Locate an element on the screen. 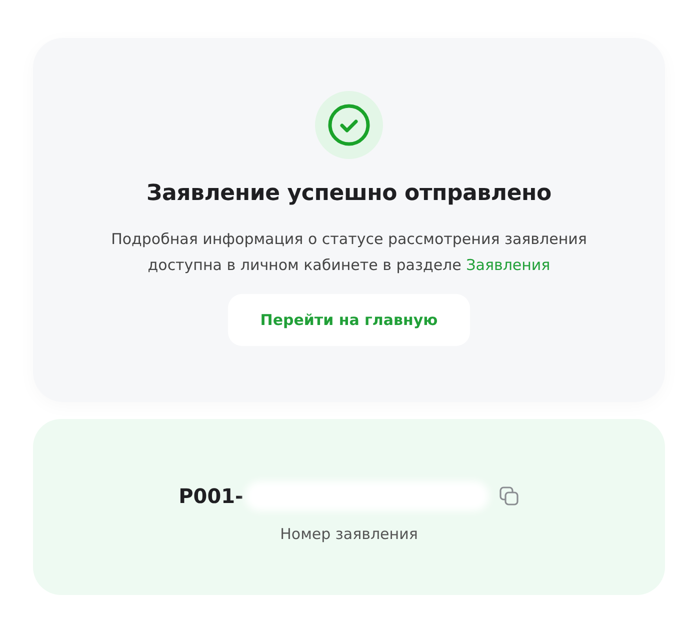 The width and height of the screenshot is (686, 619). go-home-button: Перейти на главную is located at coordinates (349, 320).